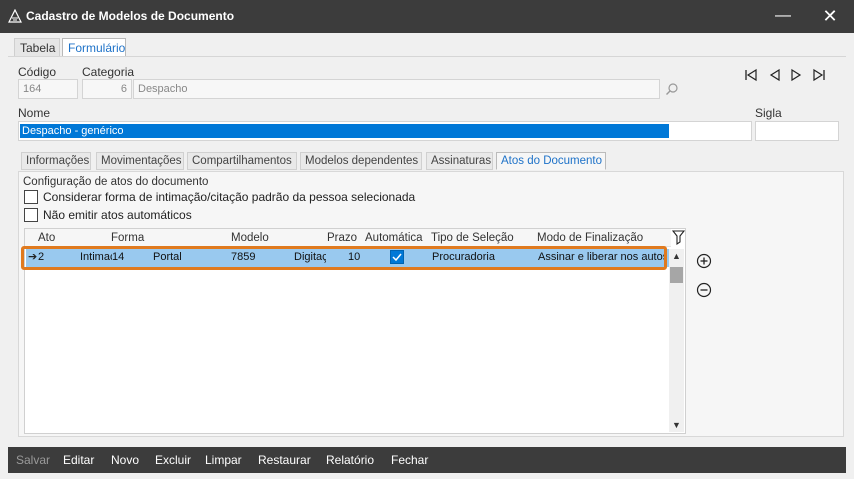 The height and width of the screenshot is (479, 854). Describe the element at coordinates (830, 17) in the screenshot. I see `close-button: ✕` at that location.